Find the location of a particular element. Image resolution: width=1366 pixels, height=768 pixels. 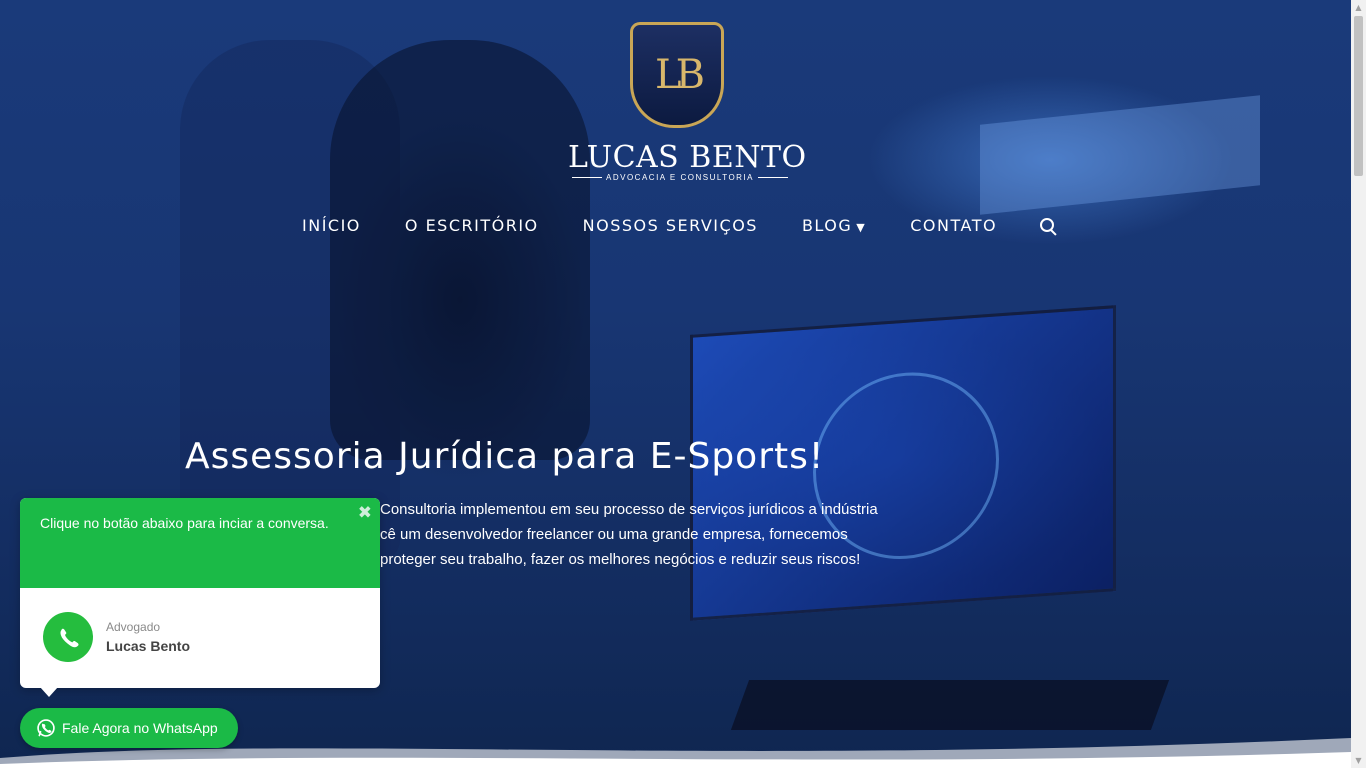

logo-subtitle: ADVOCACIA E CONSULTORIA is located at coordinates (677, 177).